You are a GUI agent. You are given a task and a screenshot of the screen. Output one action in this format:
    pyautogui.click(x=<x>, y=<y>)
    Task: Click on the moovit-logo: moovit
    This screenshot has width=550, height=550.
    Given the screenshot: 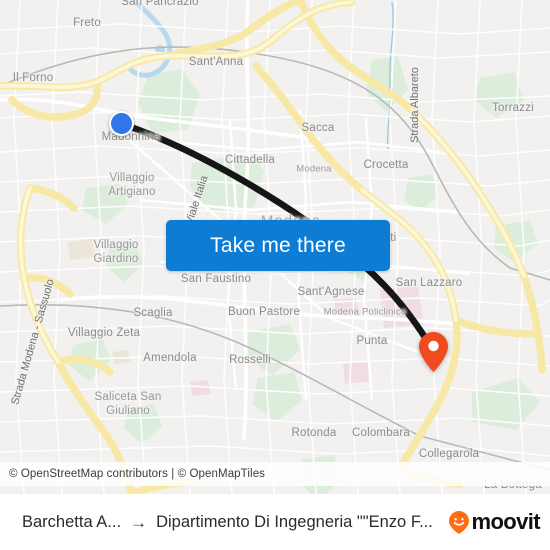 What is the action you would take?
    pyautogui.click(x=495, y=521)
    